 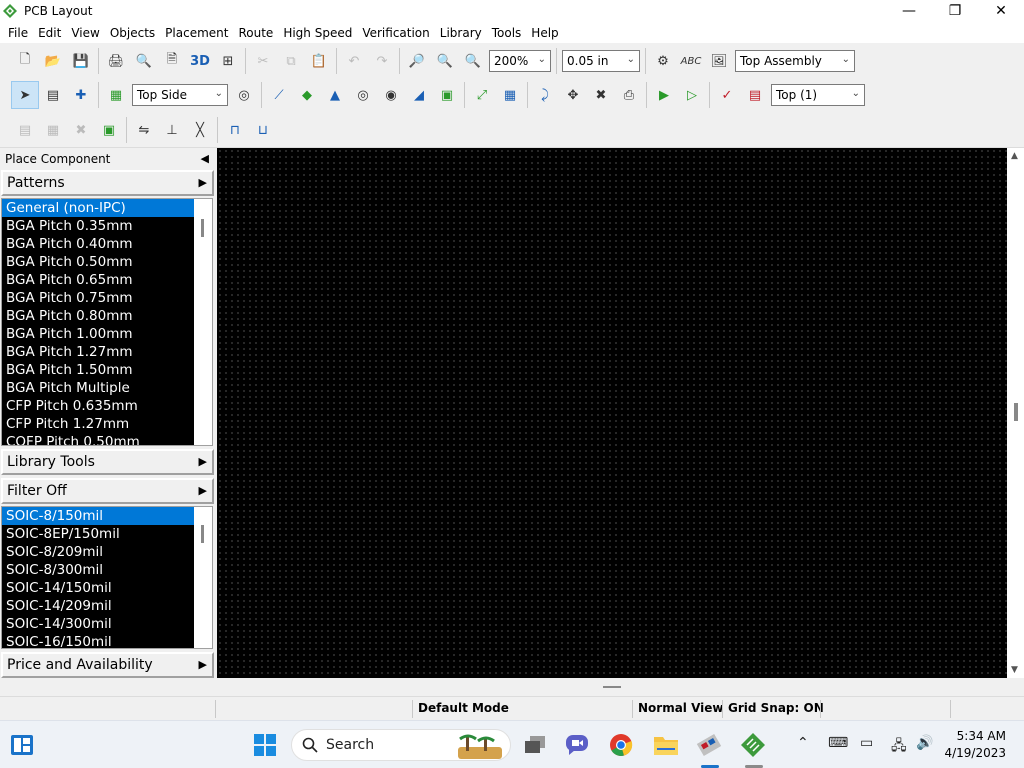 I want to click on run-icon: ▶, so click(x=664, y=95).